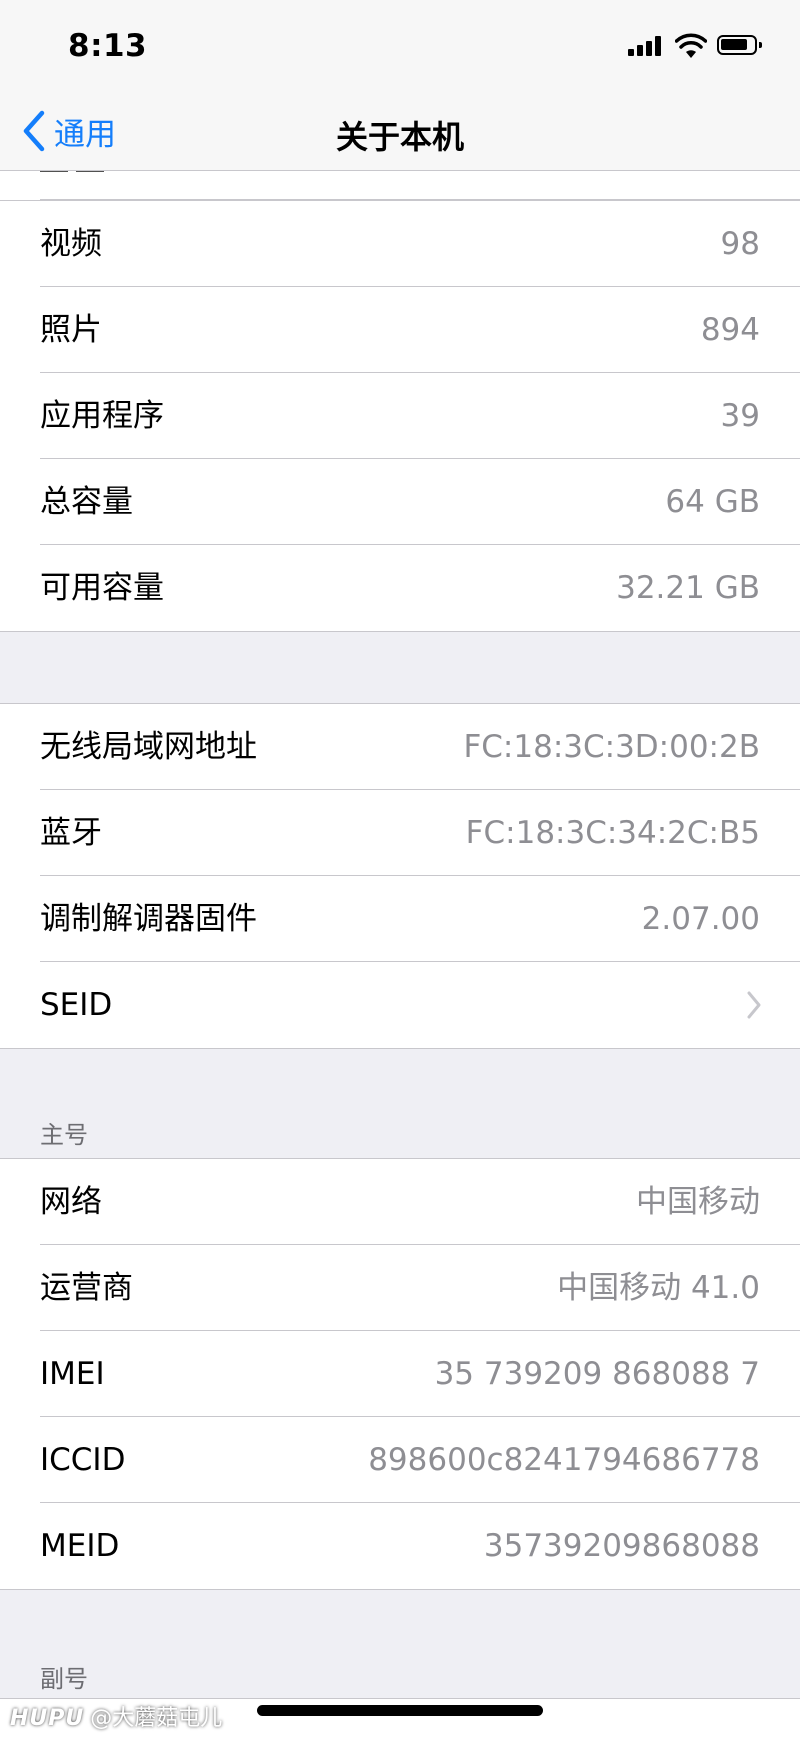 The height and width of the screenshot is (1739, 800). What do you see at coordinates (400, 919) in the screenshot?
I see `row-modem-firmware: 调制解调器固件 2.07.00` at bounding box center [400, 919].